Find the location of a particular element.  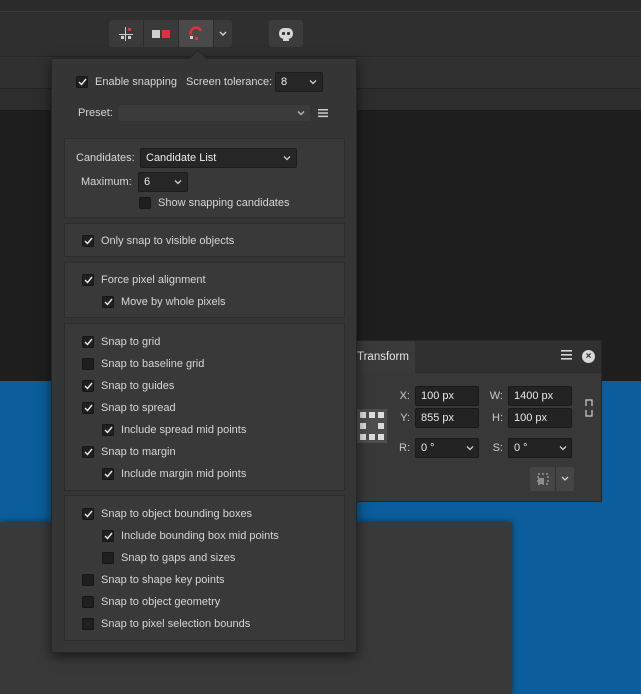

force-pixel-label: Force pixel alignment is located at coordinates (153, 280).